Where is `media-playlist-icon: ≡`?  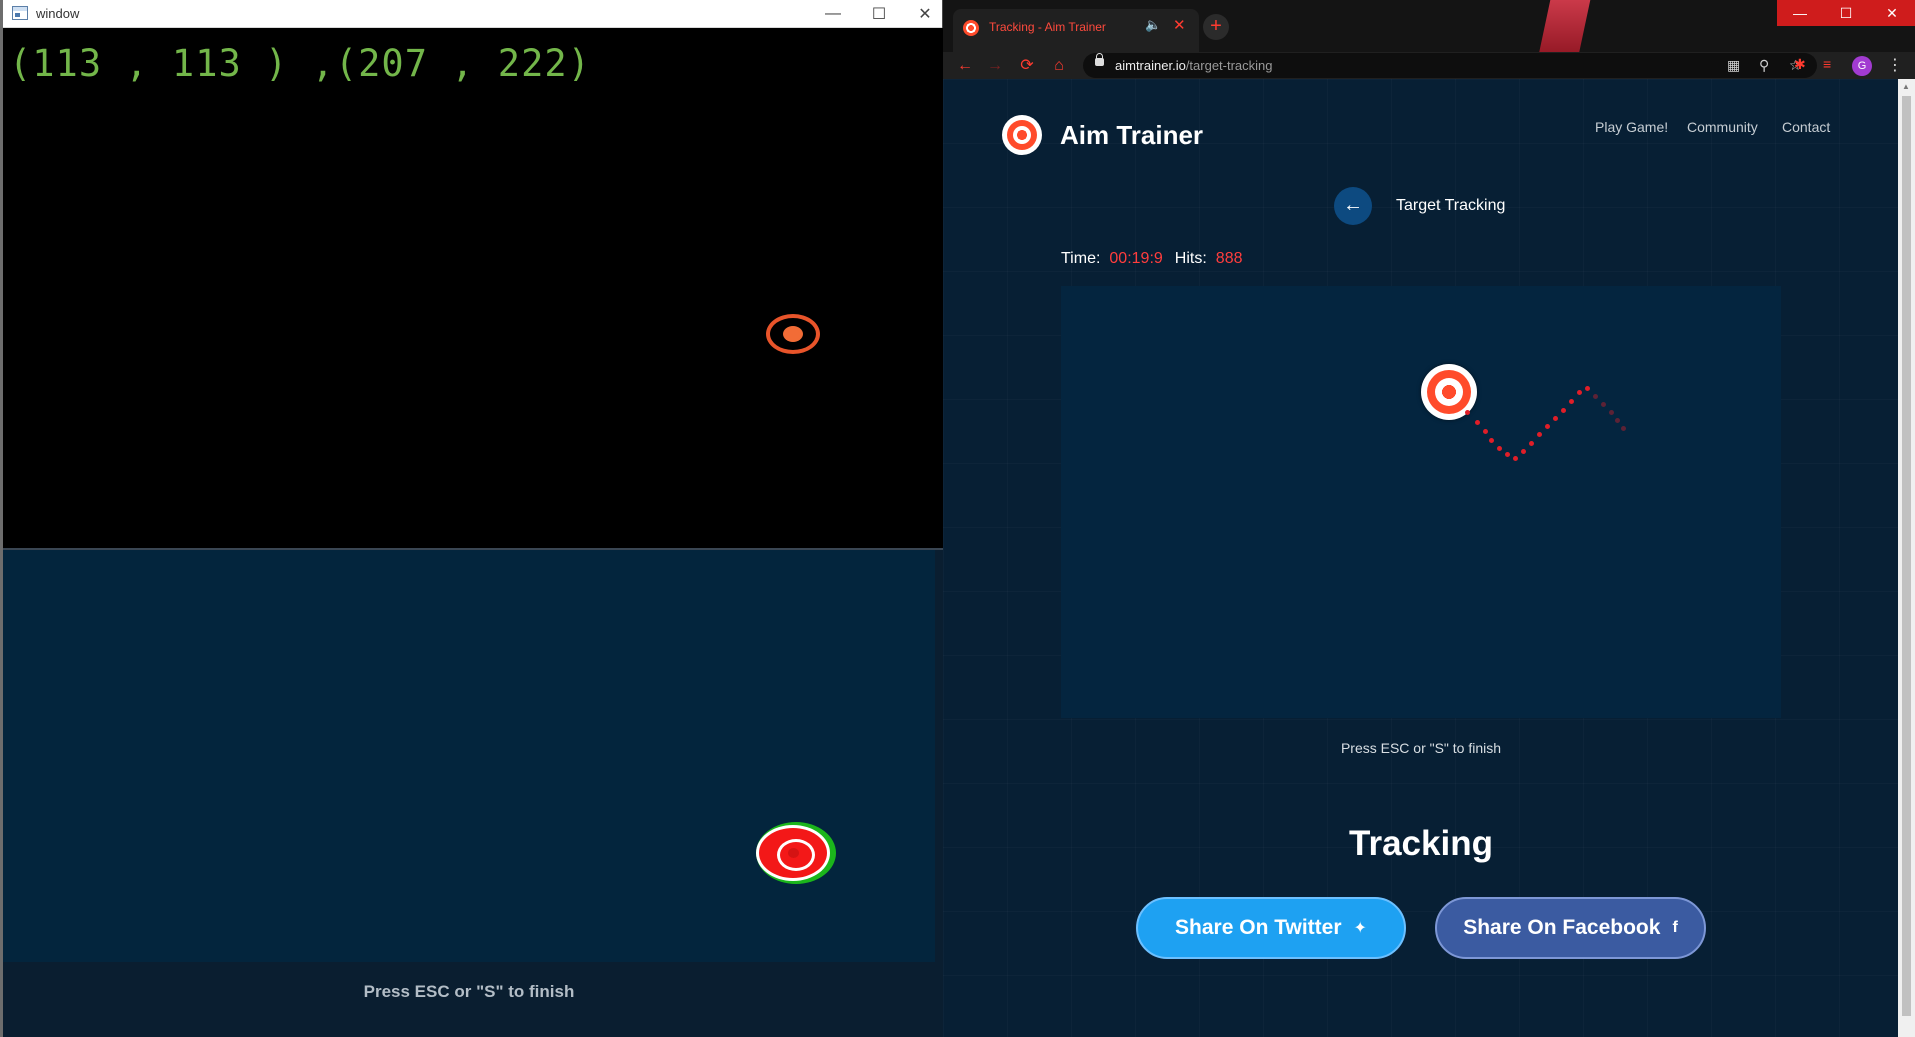
media-playlist-icon: ≡ is located at coordinates (1827, 64).